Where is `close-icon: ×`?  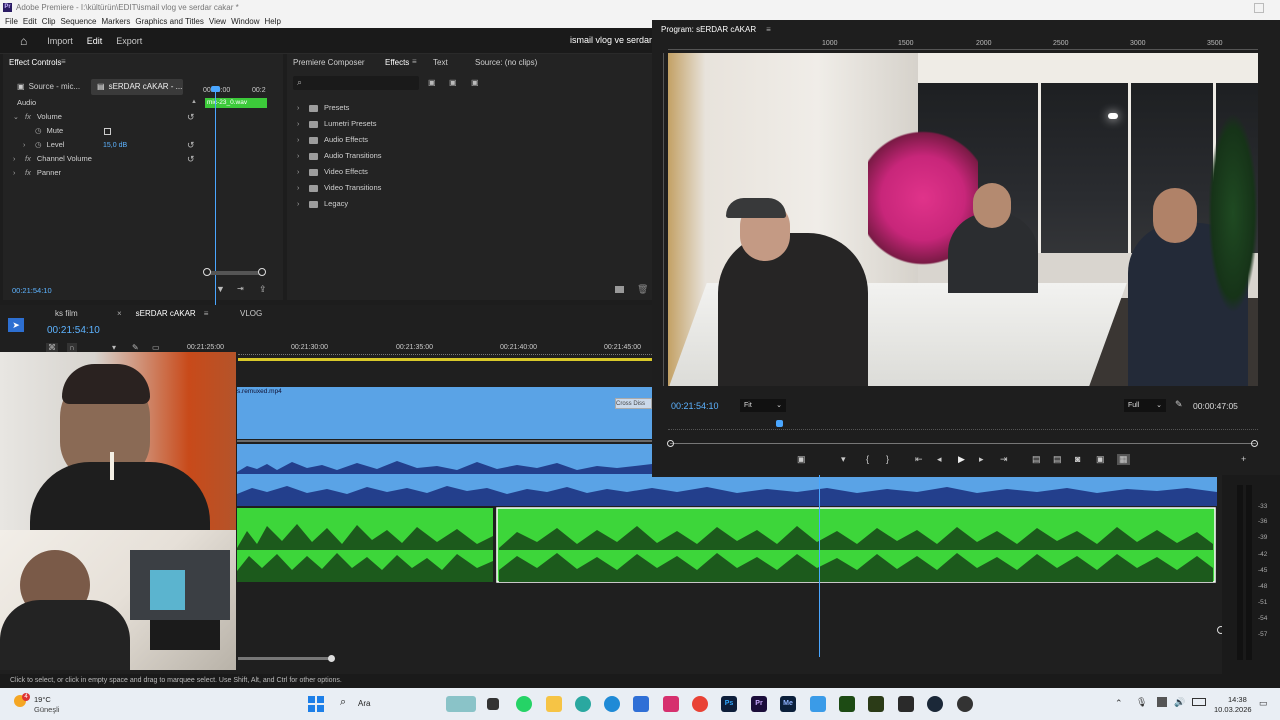 close-icon: × is located at coordinates (119, 313).